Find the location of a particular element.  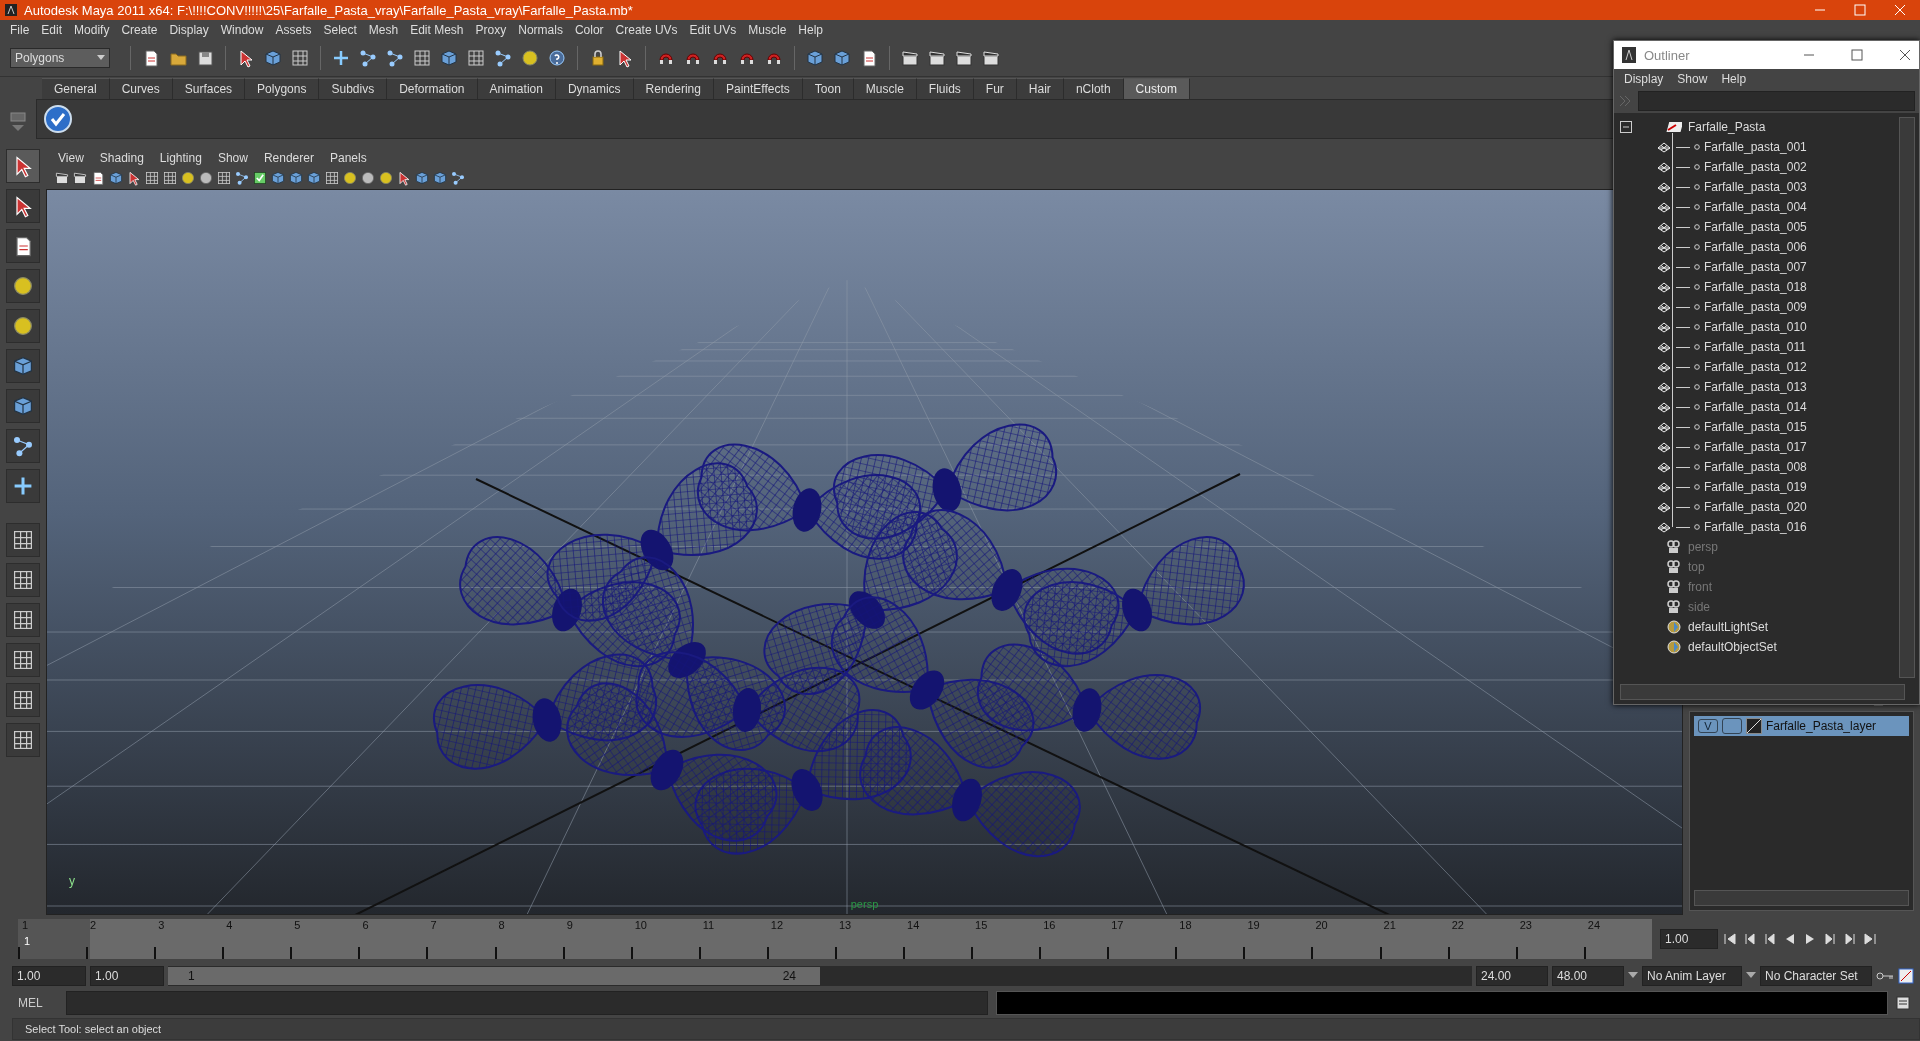

range-slider-bar: 1 24 is located at coordinates (494, 976).